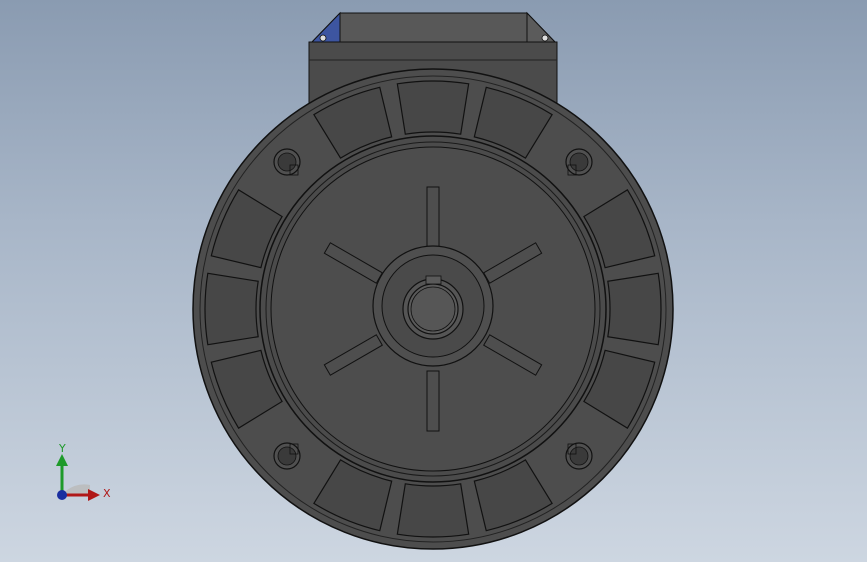  Describe the element at coordinates (87, 475) in the screenshot. I see `coordinate-triad: Y X` at that location.